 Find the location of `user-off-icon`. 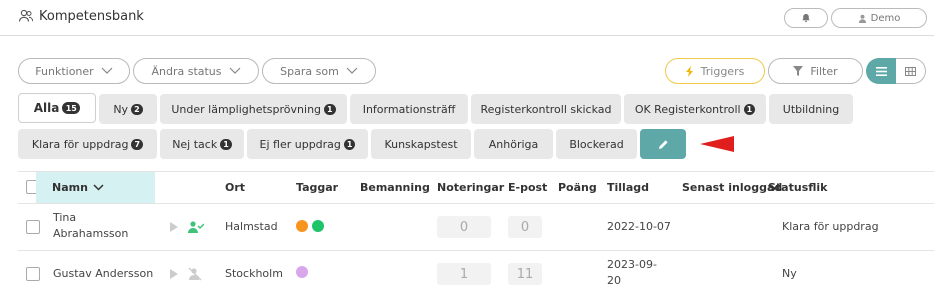

user-off-icon is located at coordinates (195, 274).